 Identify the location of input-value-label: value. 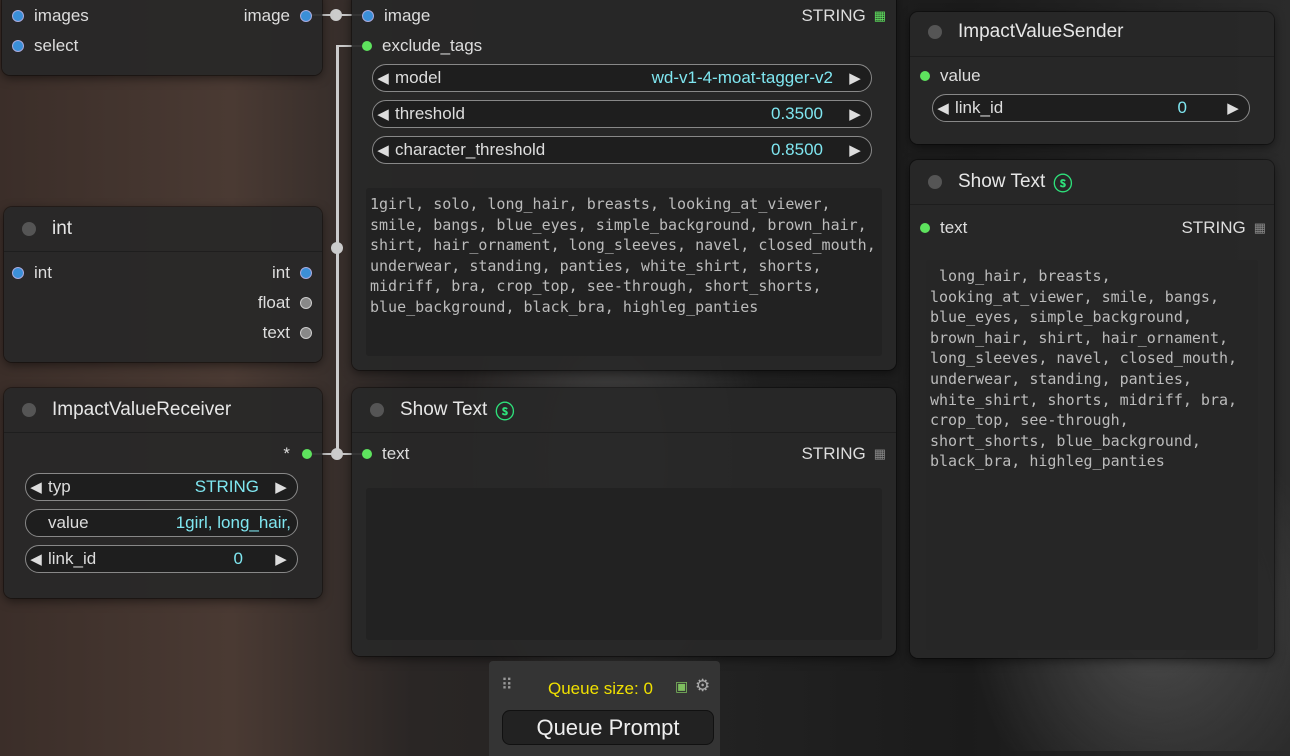
(960, 75).